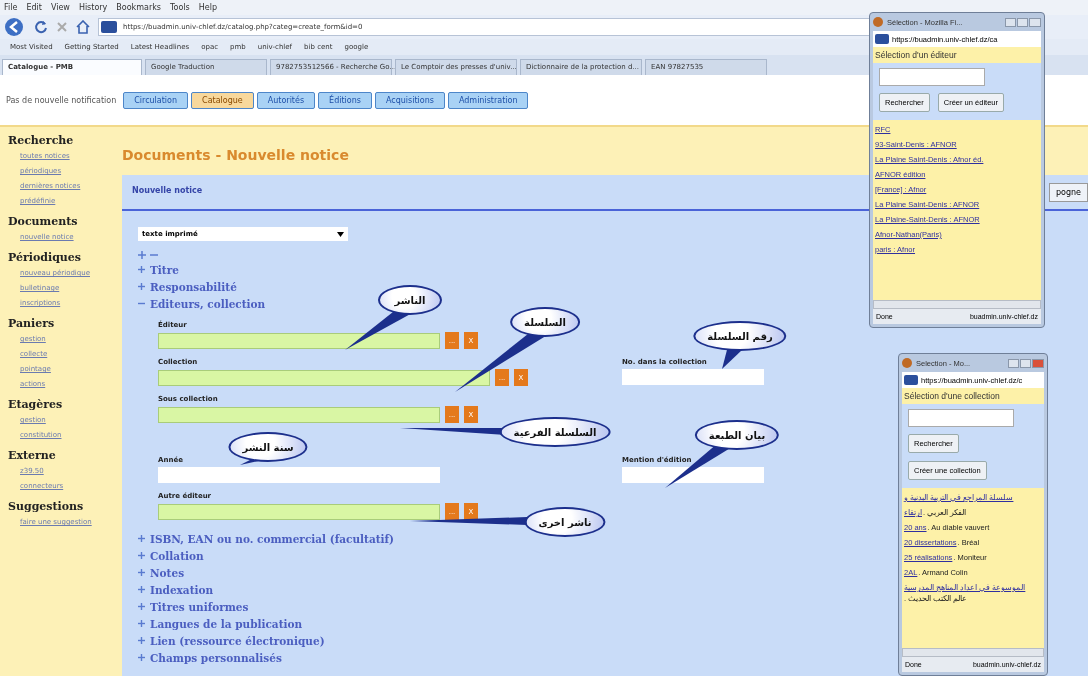 The height and width of the screenshot is (676, 1088). What do you see at coordinates (488, 100) in the screenshot?
I see `module-tab: Administration` at bounding box center [488, 100].